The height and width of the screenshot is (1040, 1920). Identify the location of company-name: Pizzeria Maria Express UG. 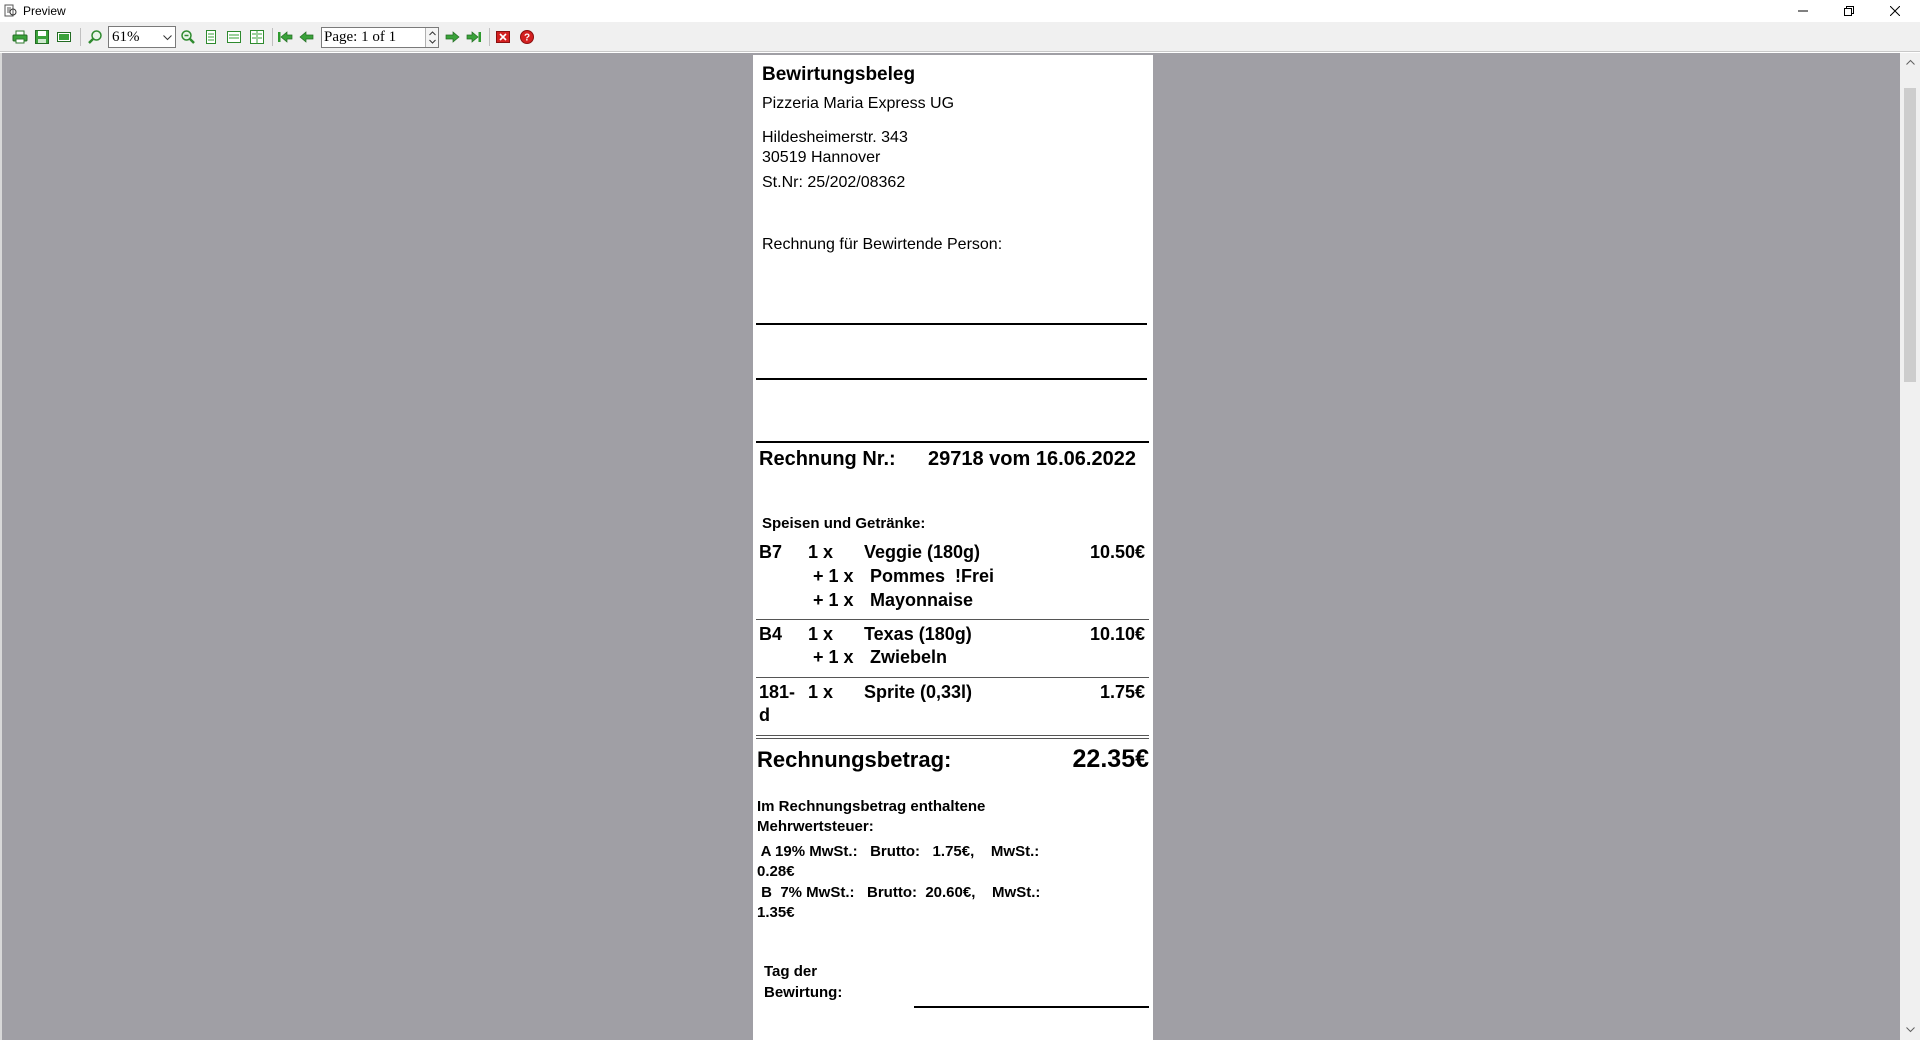
(858, 103).